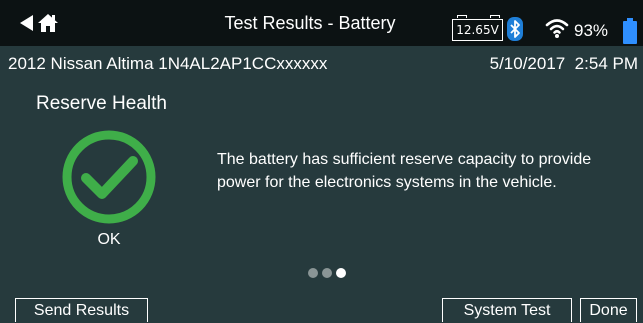  What do you see at coordinates (168, 63) in the screenshot?
I see `vehicle-info: 2012 Nissan Altima 1N4AL2AP1CCxxxxxx` at bounding box center [168, 63].